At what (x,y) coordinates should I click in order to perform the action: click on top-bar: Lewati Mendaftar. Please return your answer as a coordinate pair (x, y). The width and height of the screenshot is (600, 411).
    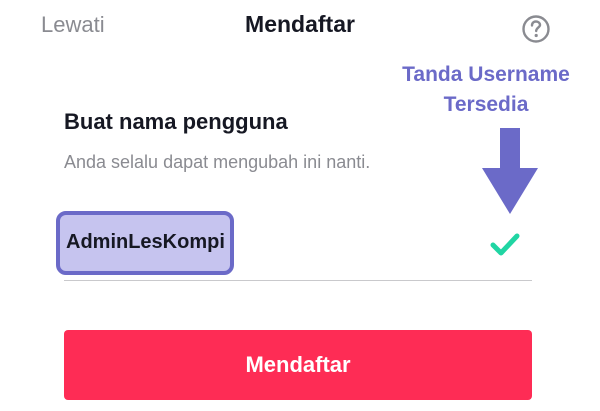
    Looking at the image, I should click on (300, 28).